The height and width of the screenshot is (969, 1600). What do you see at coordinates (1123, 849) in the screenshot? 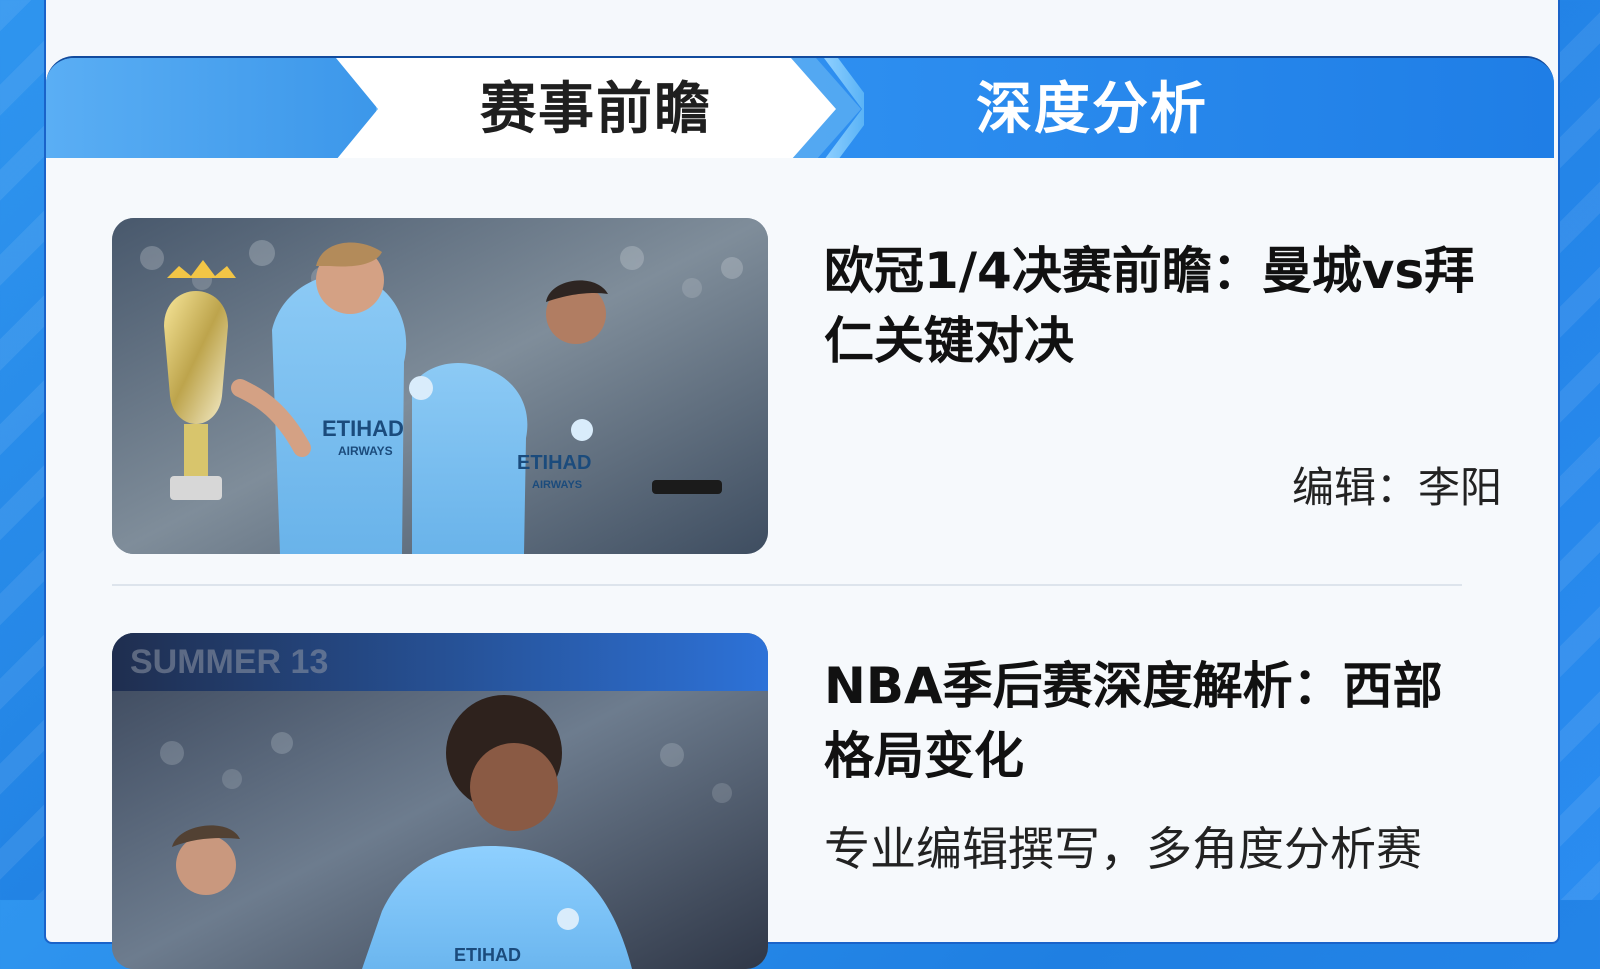
I see `article-description: 专业编辑撰写，多角度分析赛` at bounding box center [1123, 849].